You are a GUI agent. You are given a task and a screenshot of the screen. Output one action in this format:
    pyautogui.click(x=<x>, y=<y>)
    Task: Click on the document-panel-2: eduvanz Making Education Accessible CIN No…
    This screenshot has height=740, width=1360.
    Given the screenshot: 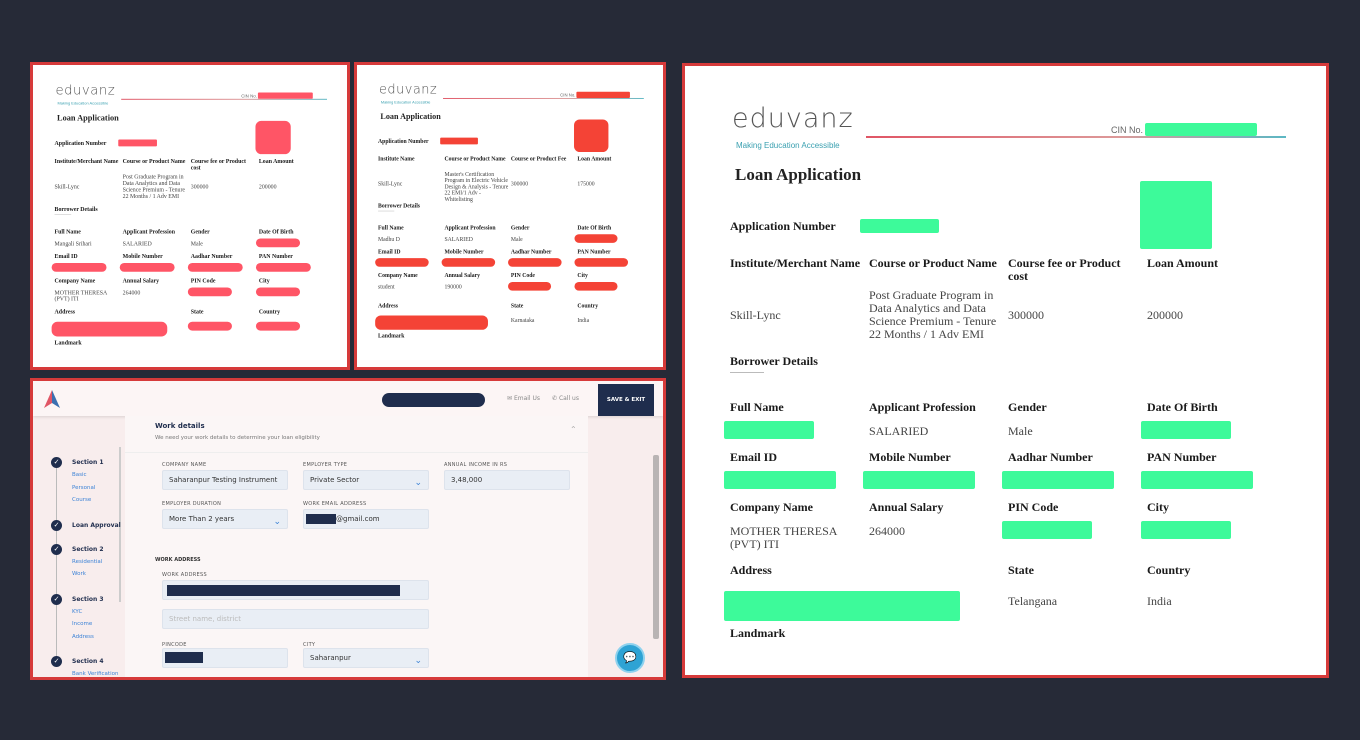 What is the action you would take?
    pyautogui.click(x=510, y=216)
    